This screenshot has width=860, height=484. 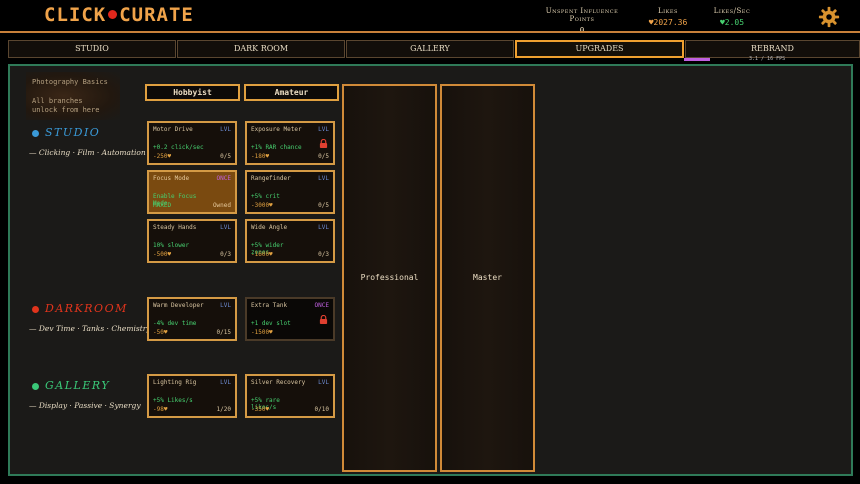 I want to click on tab-upgrades: Upgrades, so click(x=599, y=49).